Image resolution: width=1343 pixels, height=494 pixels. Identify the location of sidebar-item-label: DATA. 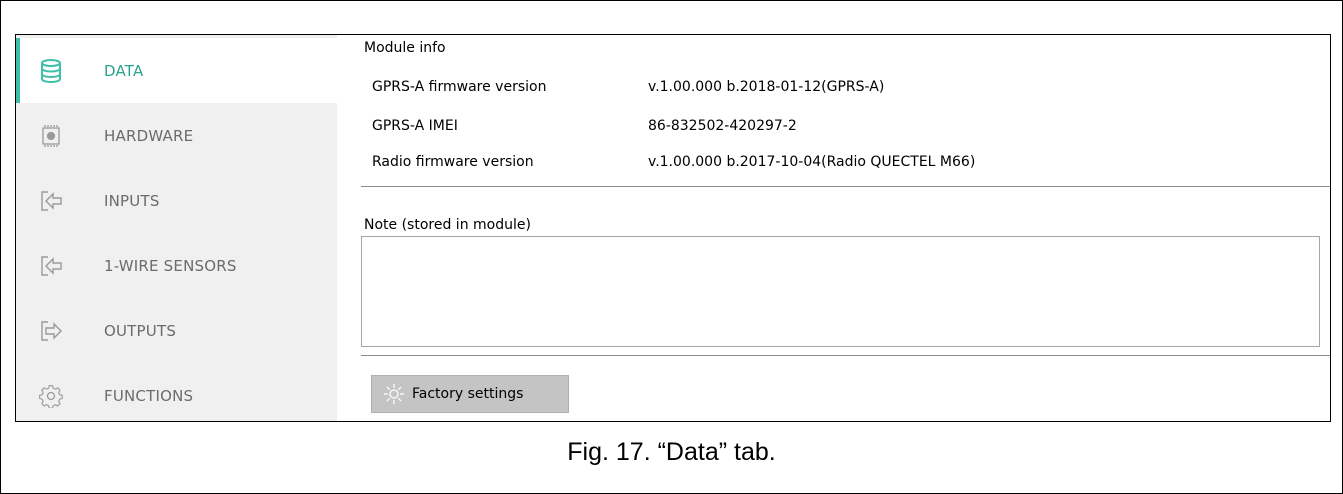
(124, 70).